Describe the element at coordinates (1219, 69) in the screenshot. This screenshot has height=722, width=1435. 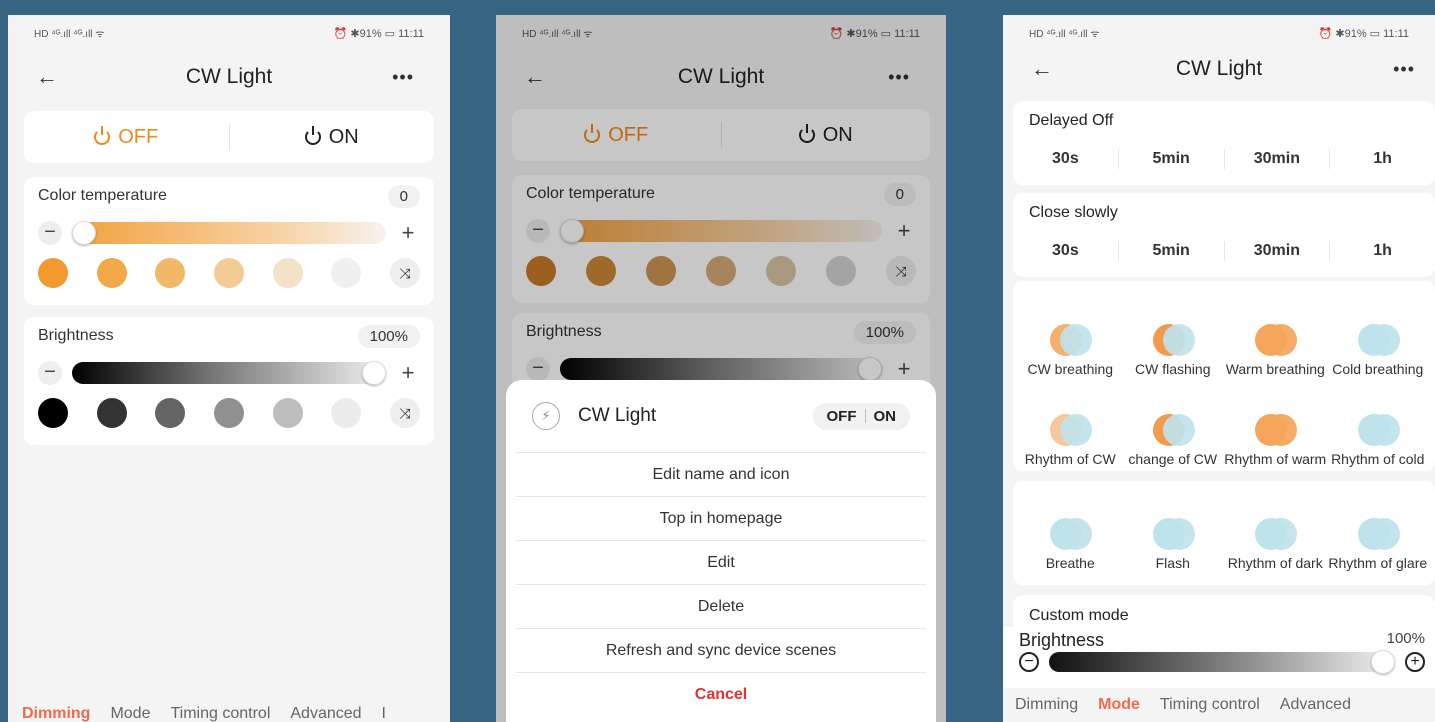
I see `nav-bar: ← CW Light •••` at that location.